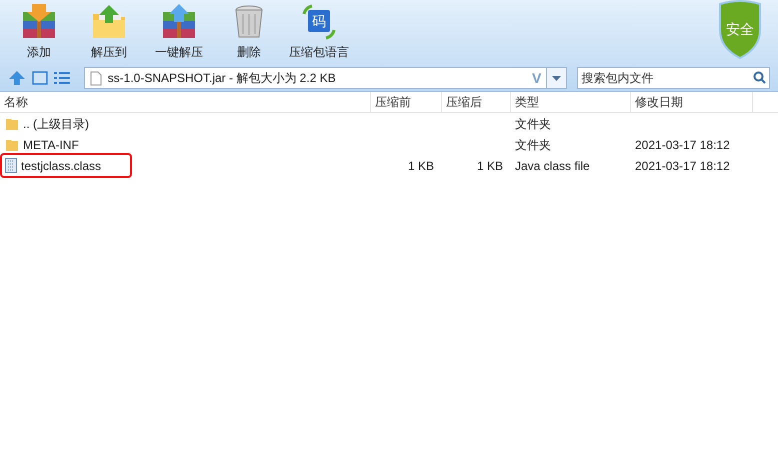 This screenshot has width=778, height=460. What do you see at coordinates (759, 77) in the screenshot?
I see `search-icon` at bounding box center [759, 77].